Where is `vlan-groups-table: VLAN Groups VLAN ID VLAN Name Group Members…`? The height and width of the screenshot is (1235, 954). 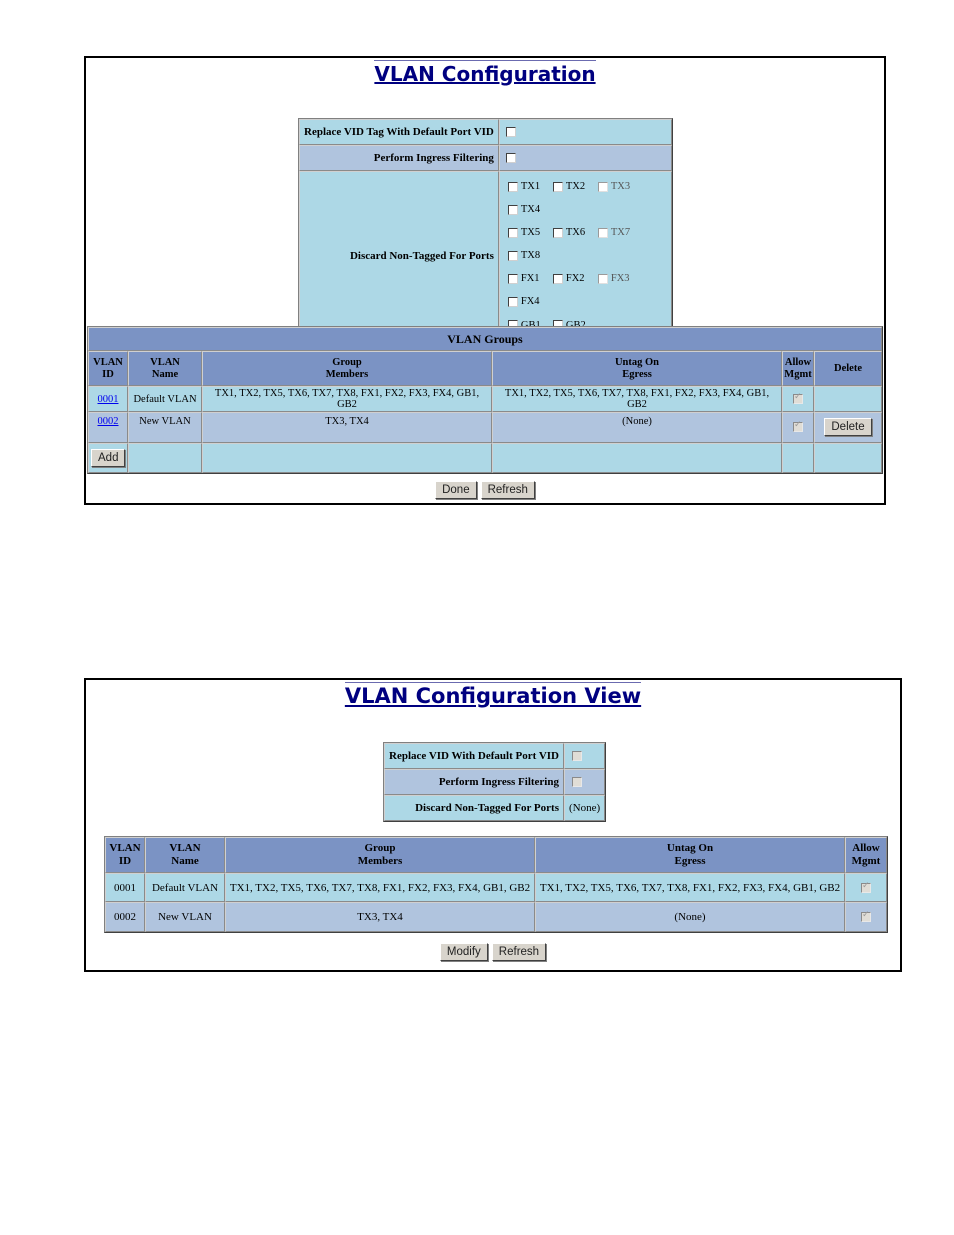 vlan-groups-table: VLAN Groups VLAN ID VLAN Name Group Members… is located at coordinates (485, 400).